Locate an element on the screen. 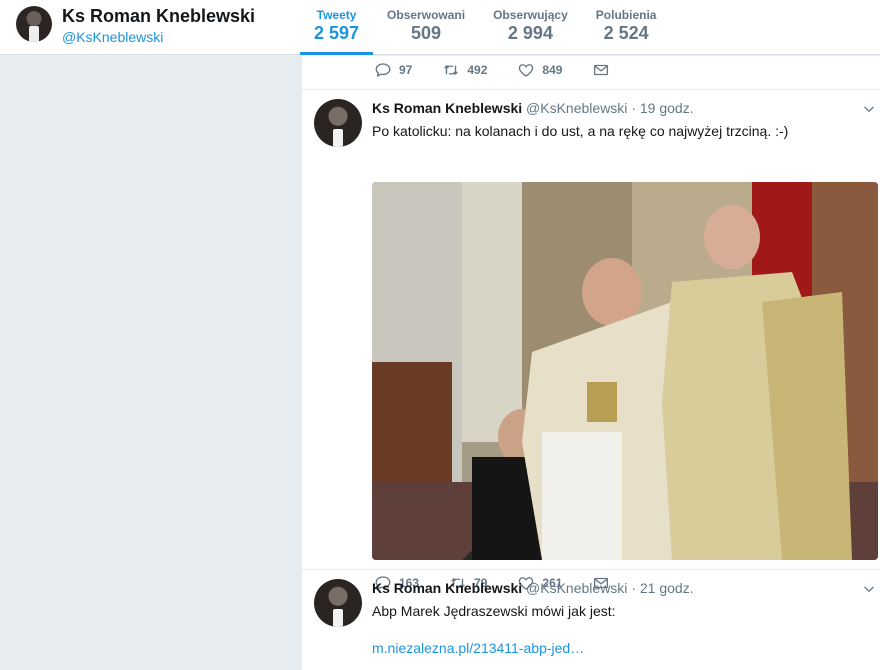  tweet-timestamp: 19 godz. is located at coordinates (667, 108).